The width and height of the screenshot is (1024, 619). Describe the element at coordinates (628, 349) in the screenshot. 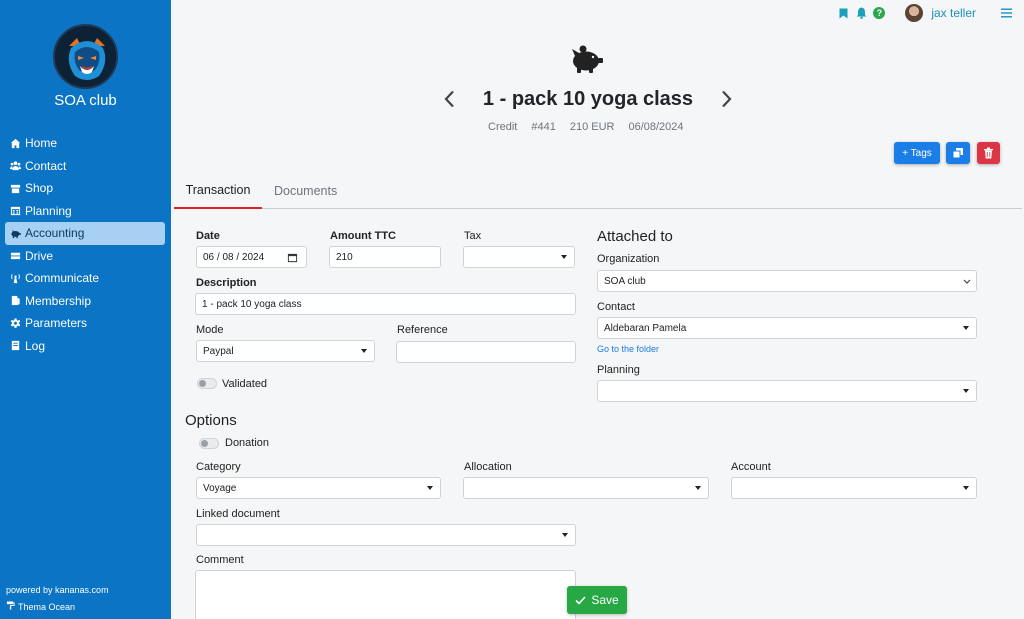

I see `go-to-folder-link: Go to the folder` at that location.